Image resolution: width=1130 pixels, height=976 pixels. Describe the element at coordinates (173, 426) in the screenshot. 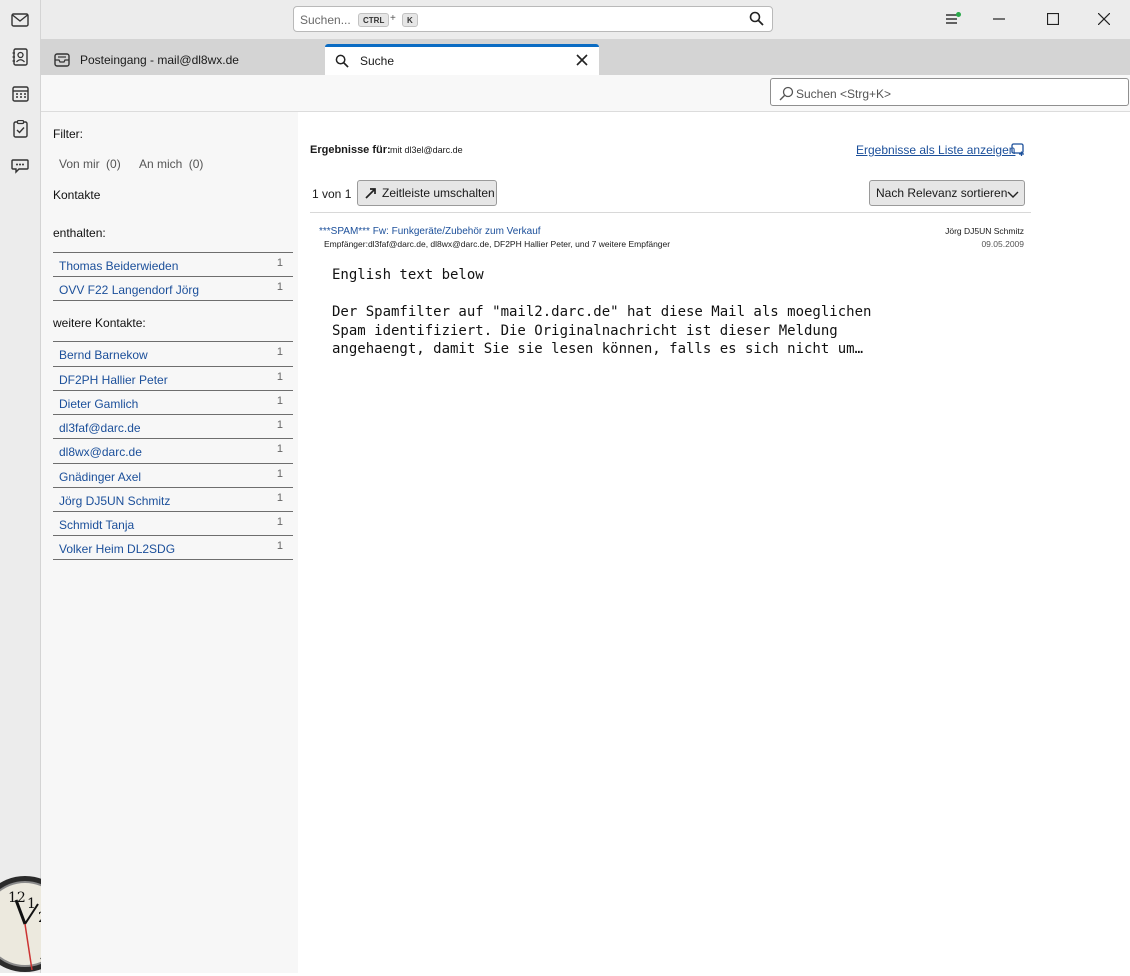

I see `contact-row: dl3faf@darc.de 1` at that location.